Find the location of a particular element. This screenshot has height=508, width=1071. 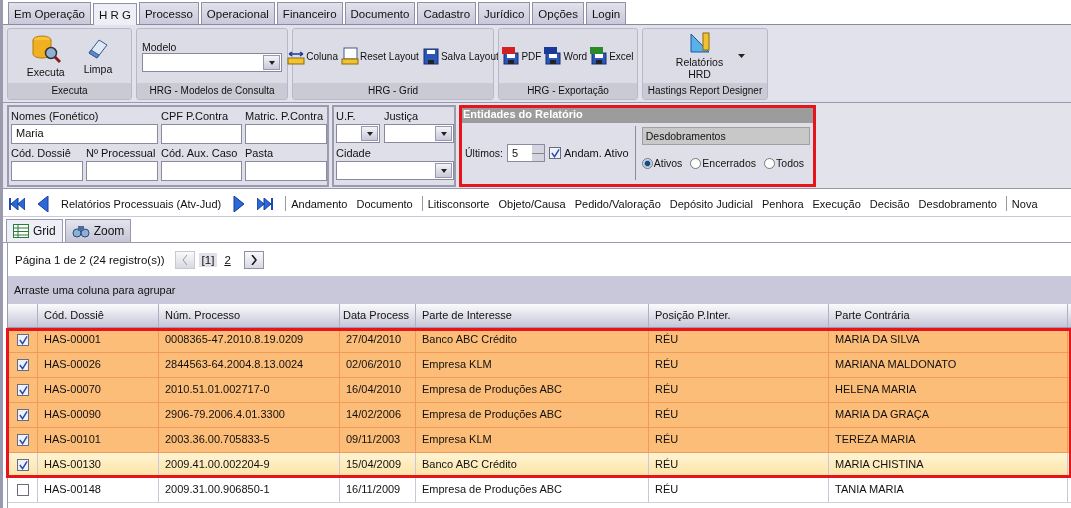

table-row: HAS-00101 2003.36.00.705833-5 09/11/2003 Empresa KLM RÉU TEREZA MARIA is located at coordinates (539, 440).